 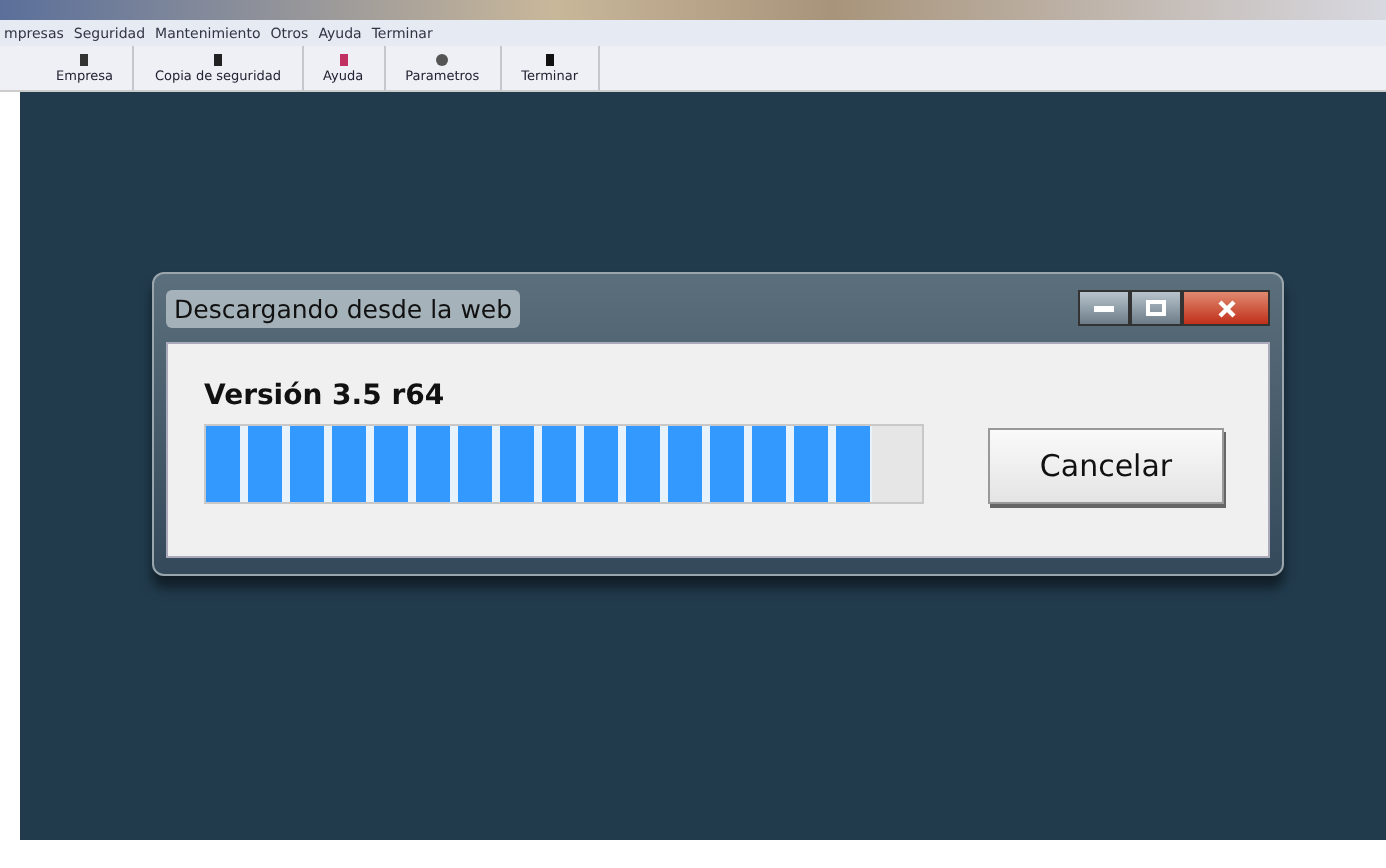 I want to click on cancel-button: Cancelar, so click(x=1106, y=466).